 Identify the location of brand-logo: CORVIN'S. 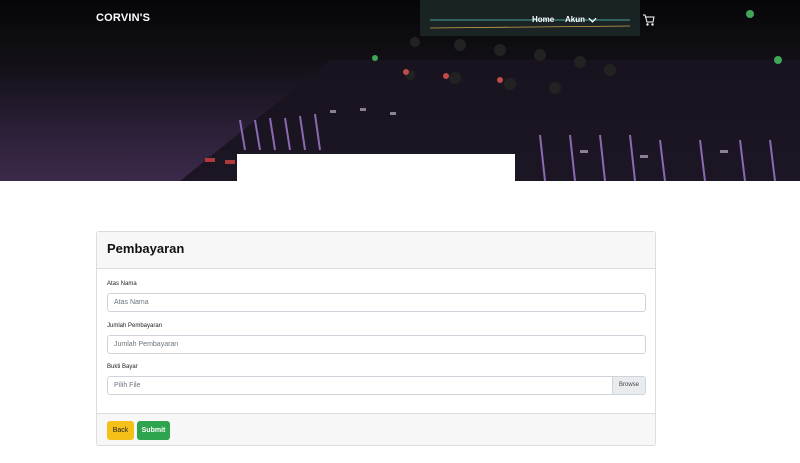
(123, 18).